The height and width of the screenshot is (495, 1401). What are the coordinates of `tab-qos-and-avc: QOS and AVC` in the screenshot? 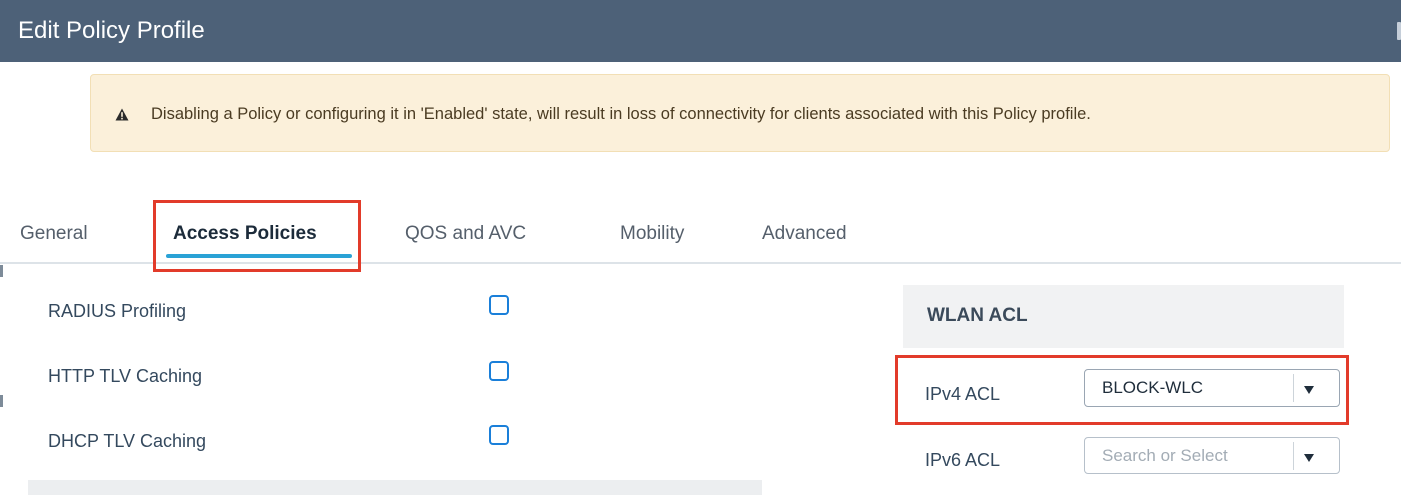 It's located at (465, 234).